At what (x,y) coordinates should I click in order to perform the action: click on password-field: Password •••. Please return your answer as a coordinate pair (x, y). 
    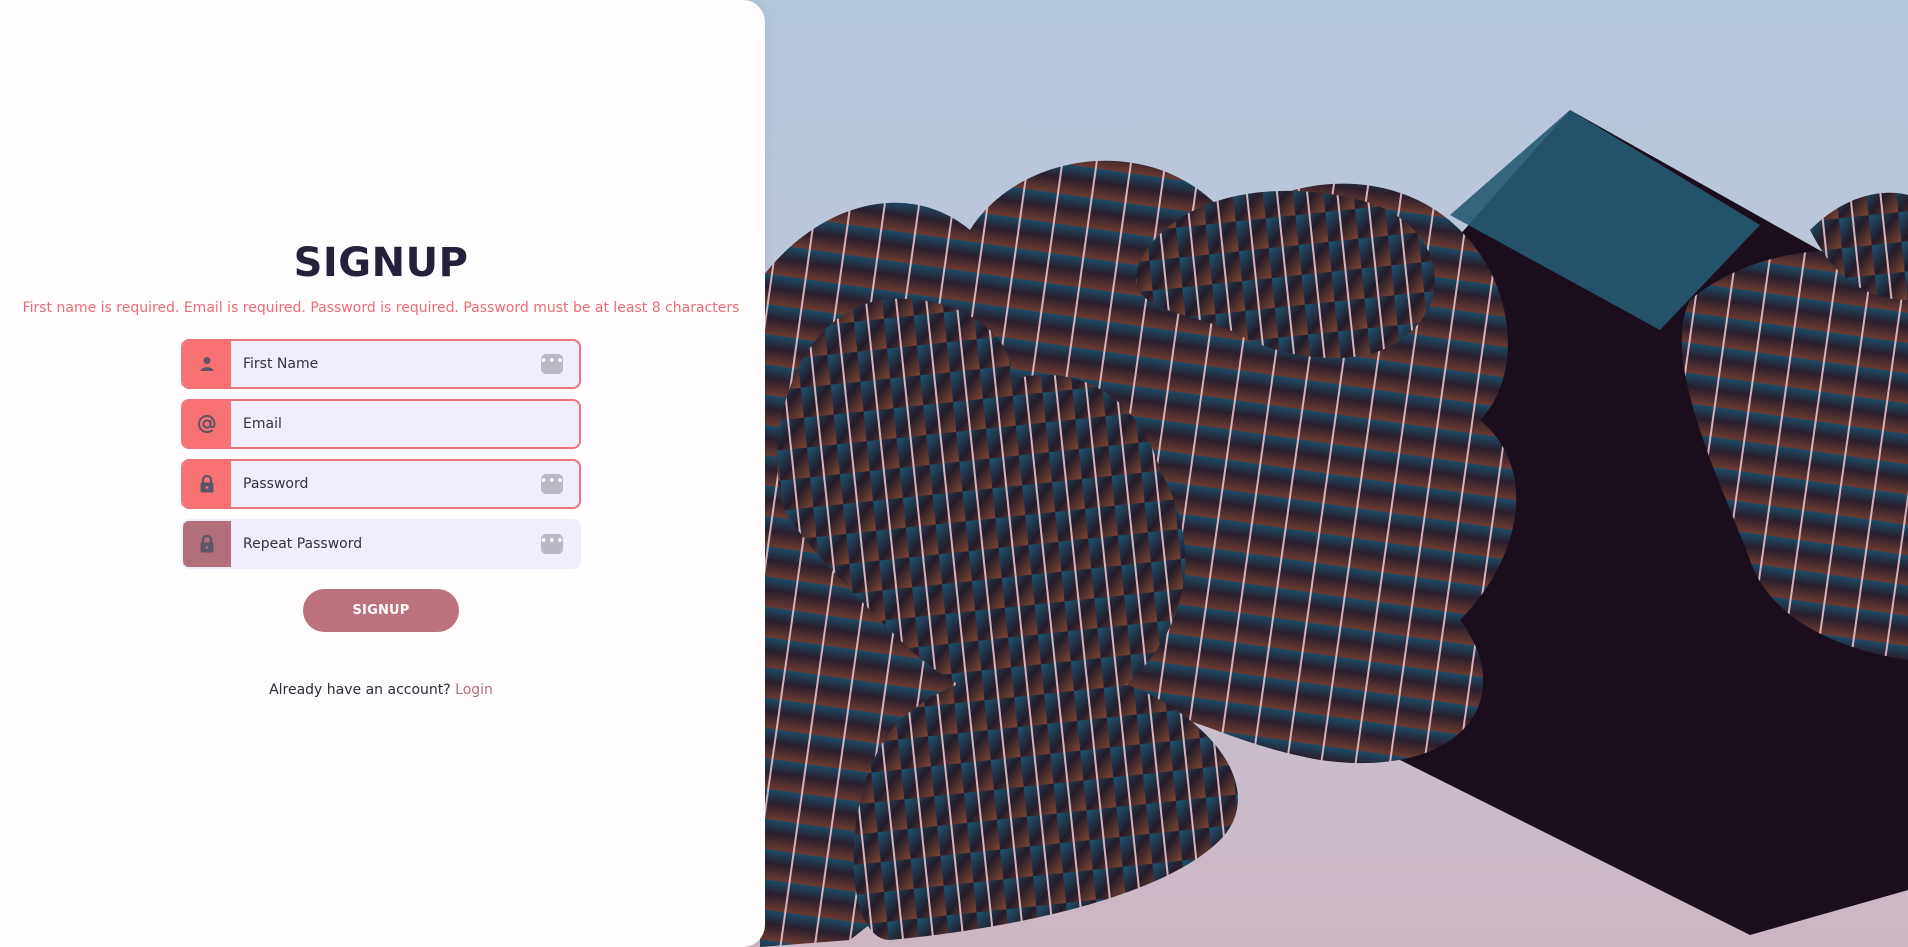
    Looking at the image, I should click on (381, 484).